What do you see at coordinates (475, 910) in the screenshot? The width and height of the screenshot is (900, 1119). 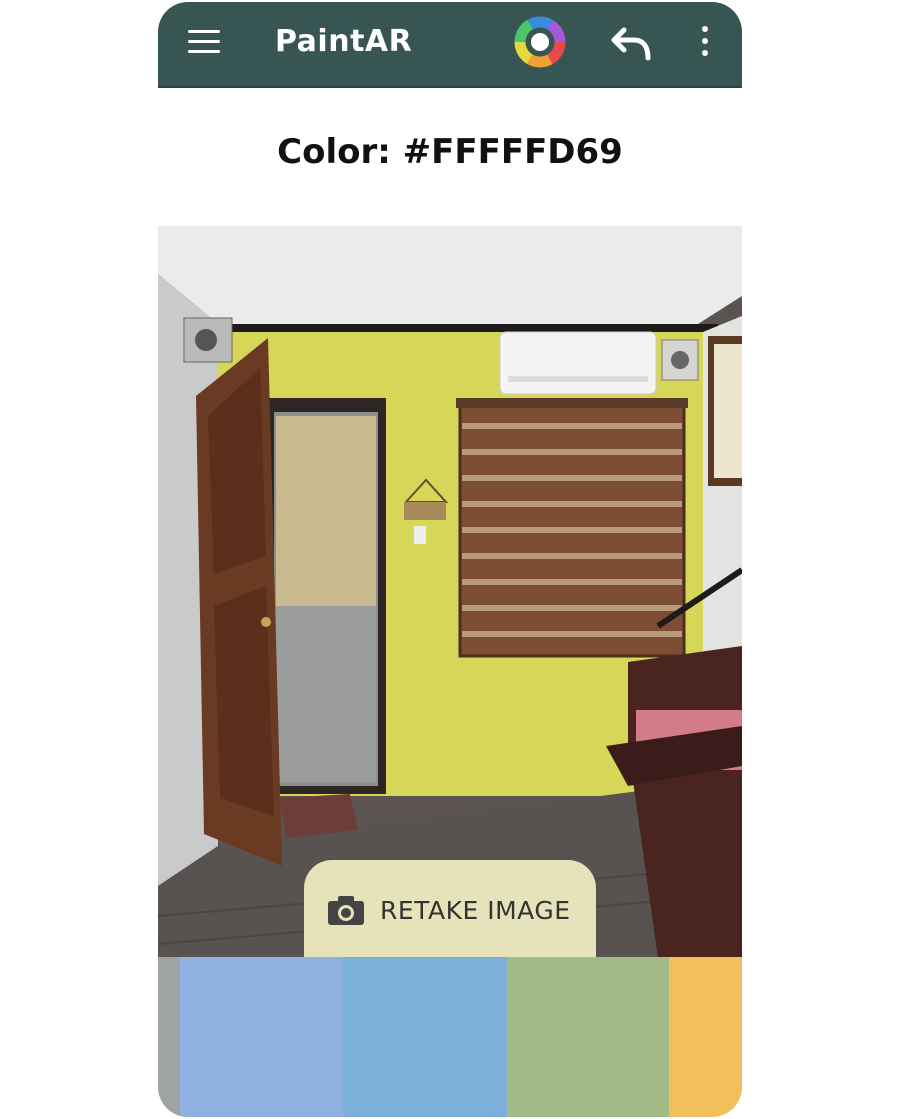 I see `retake-image-label: RETAKE IMAGE` at bounding box center [475, 910].